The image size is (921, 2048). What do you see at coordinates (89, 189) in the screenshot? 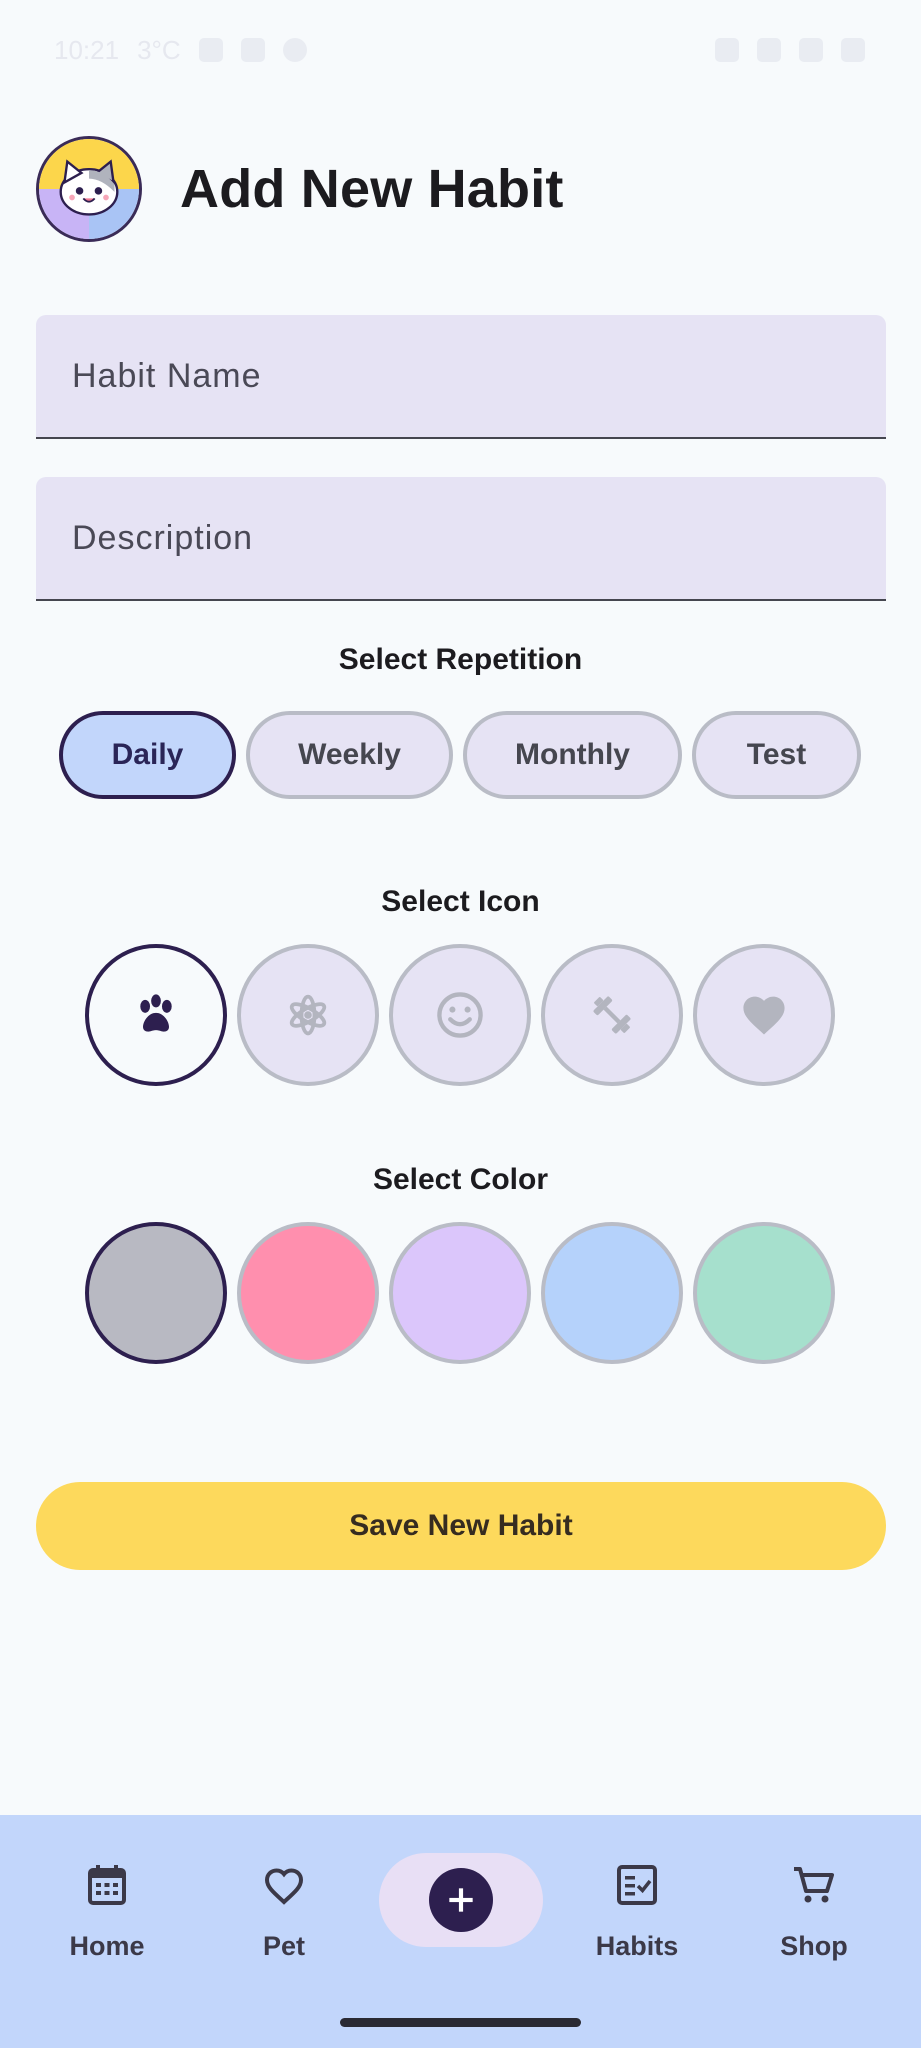
I see `cat-avatar` at bounding box center [89, 189].